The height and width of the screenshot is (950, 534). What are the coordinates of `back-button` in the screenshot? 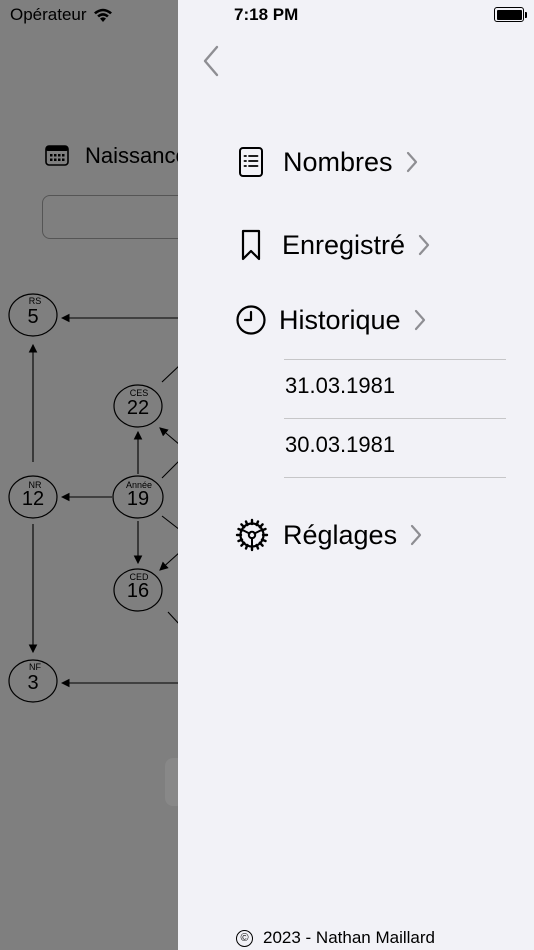 It's located at (213, 61).